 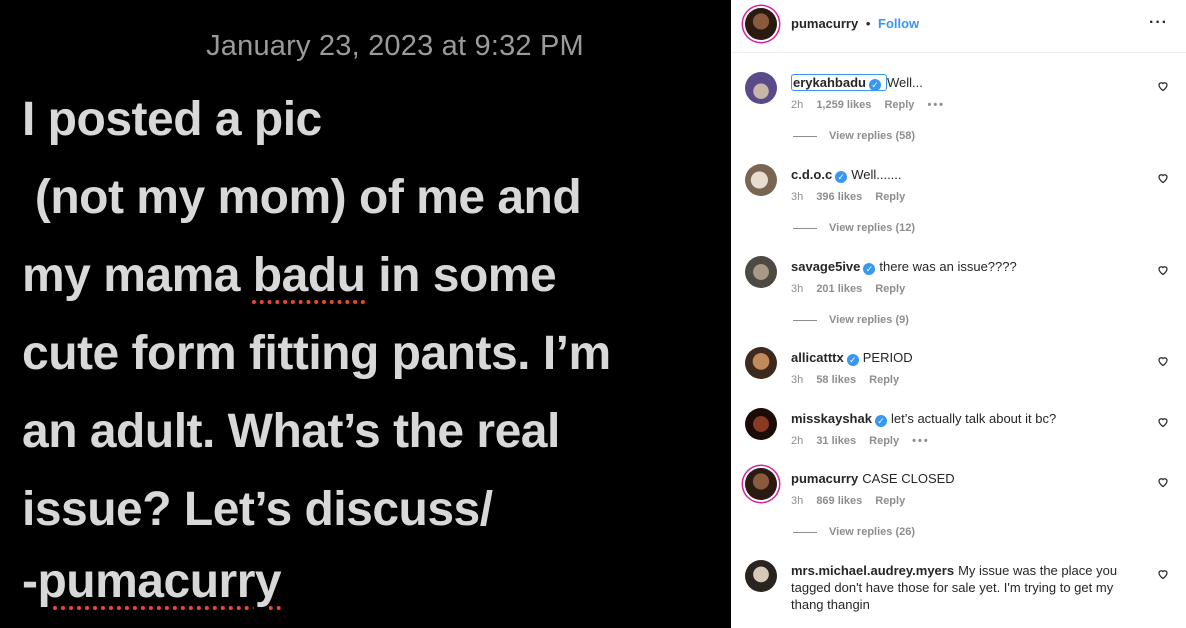 I want to click on ellipsis-icon: ···, so click(x=1158, y=23).